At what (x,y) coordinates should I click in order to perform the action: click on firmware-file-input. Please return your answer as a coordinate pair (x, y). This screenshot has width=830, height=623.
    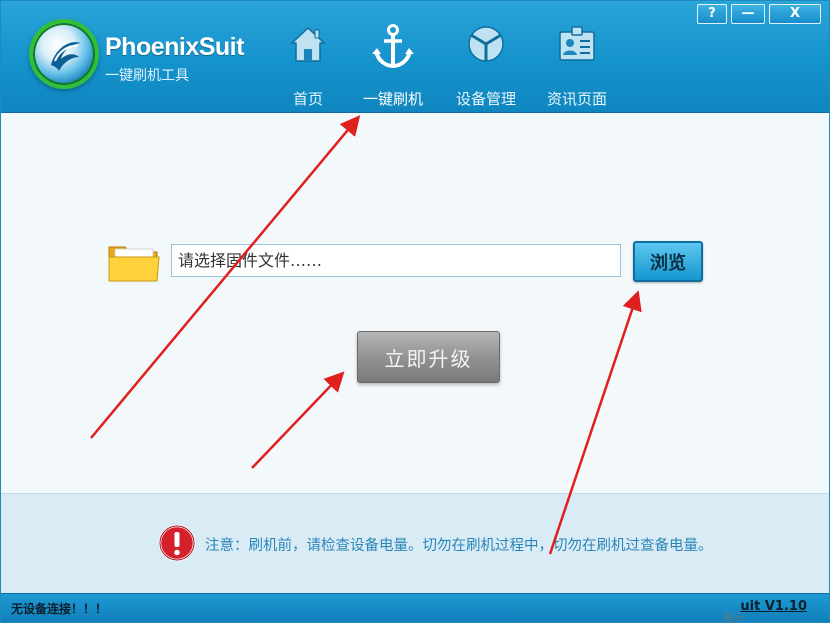
    Looking at the image, I should click on (396, 260).